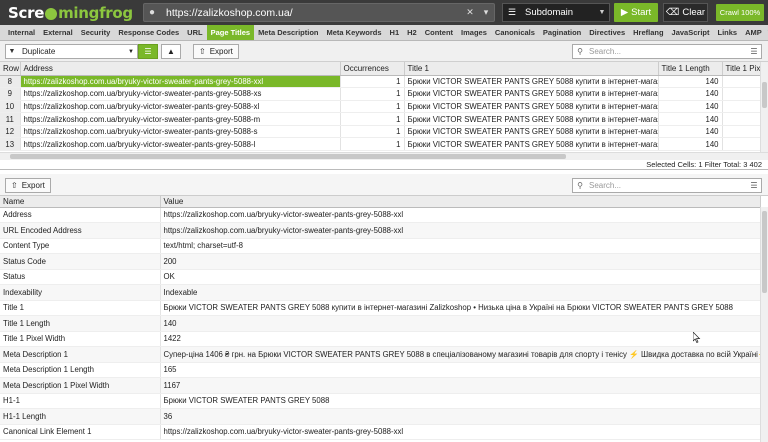 The height and width of the screenshot is (442, 768). I want to click on tab-links: Links, so click(728, 32).